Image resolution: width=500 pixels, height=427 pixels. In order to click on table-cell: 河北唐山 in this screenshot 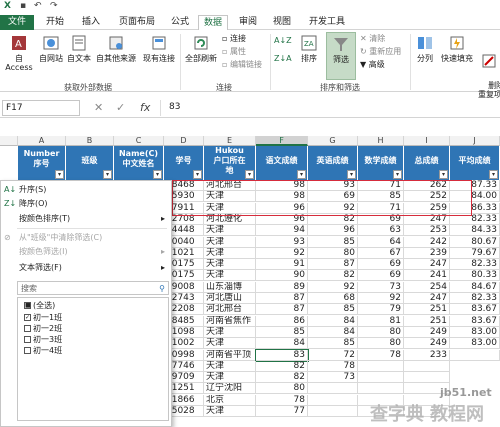, I will do `click(230, 298)`.